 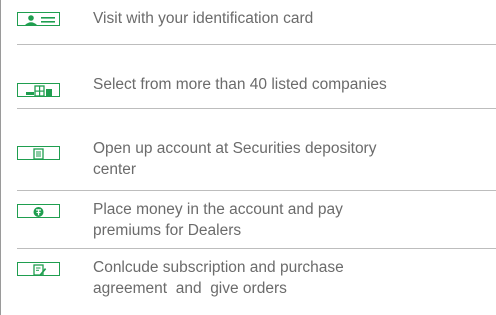 I want to click on step-1-label: Visit with your identification card, so click(x=203, y=18).